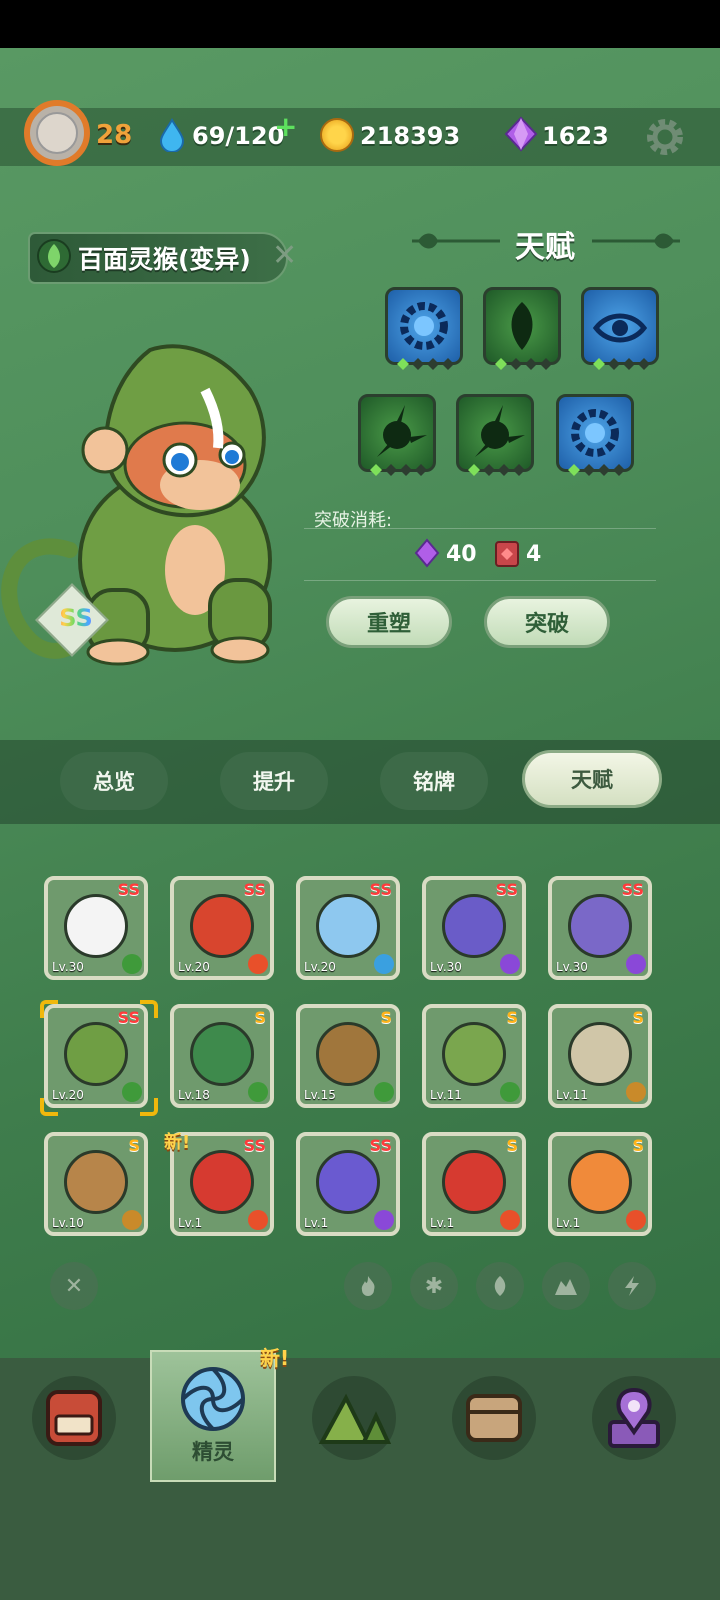 Image resolution: width=720 pixels, height=1600 pixels. What do you see at coordinates (275, 1358) in the screenshot?
I see `nav-new-badge: 新!` at bounding box center [275, 1358].